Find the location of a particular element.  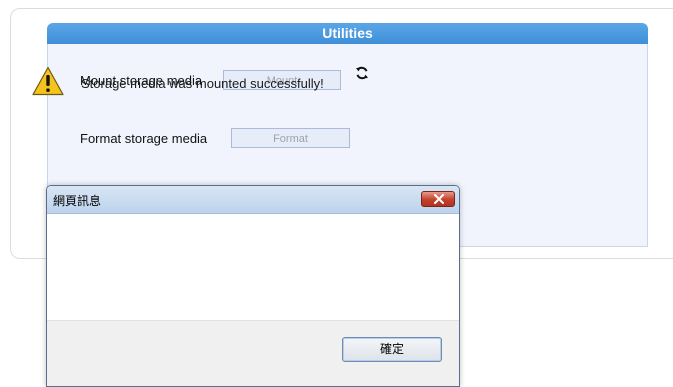

dialog-title: 網頁訊息 is located at coordinates (77, 201).